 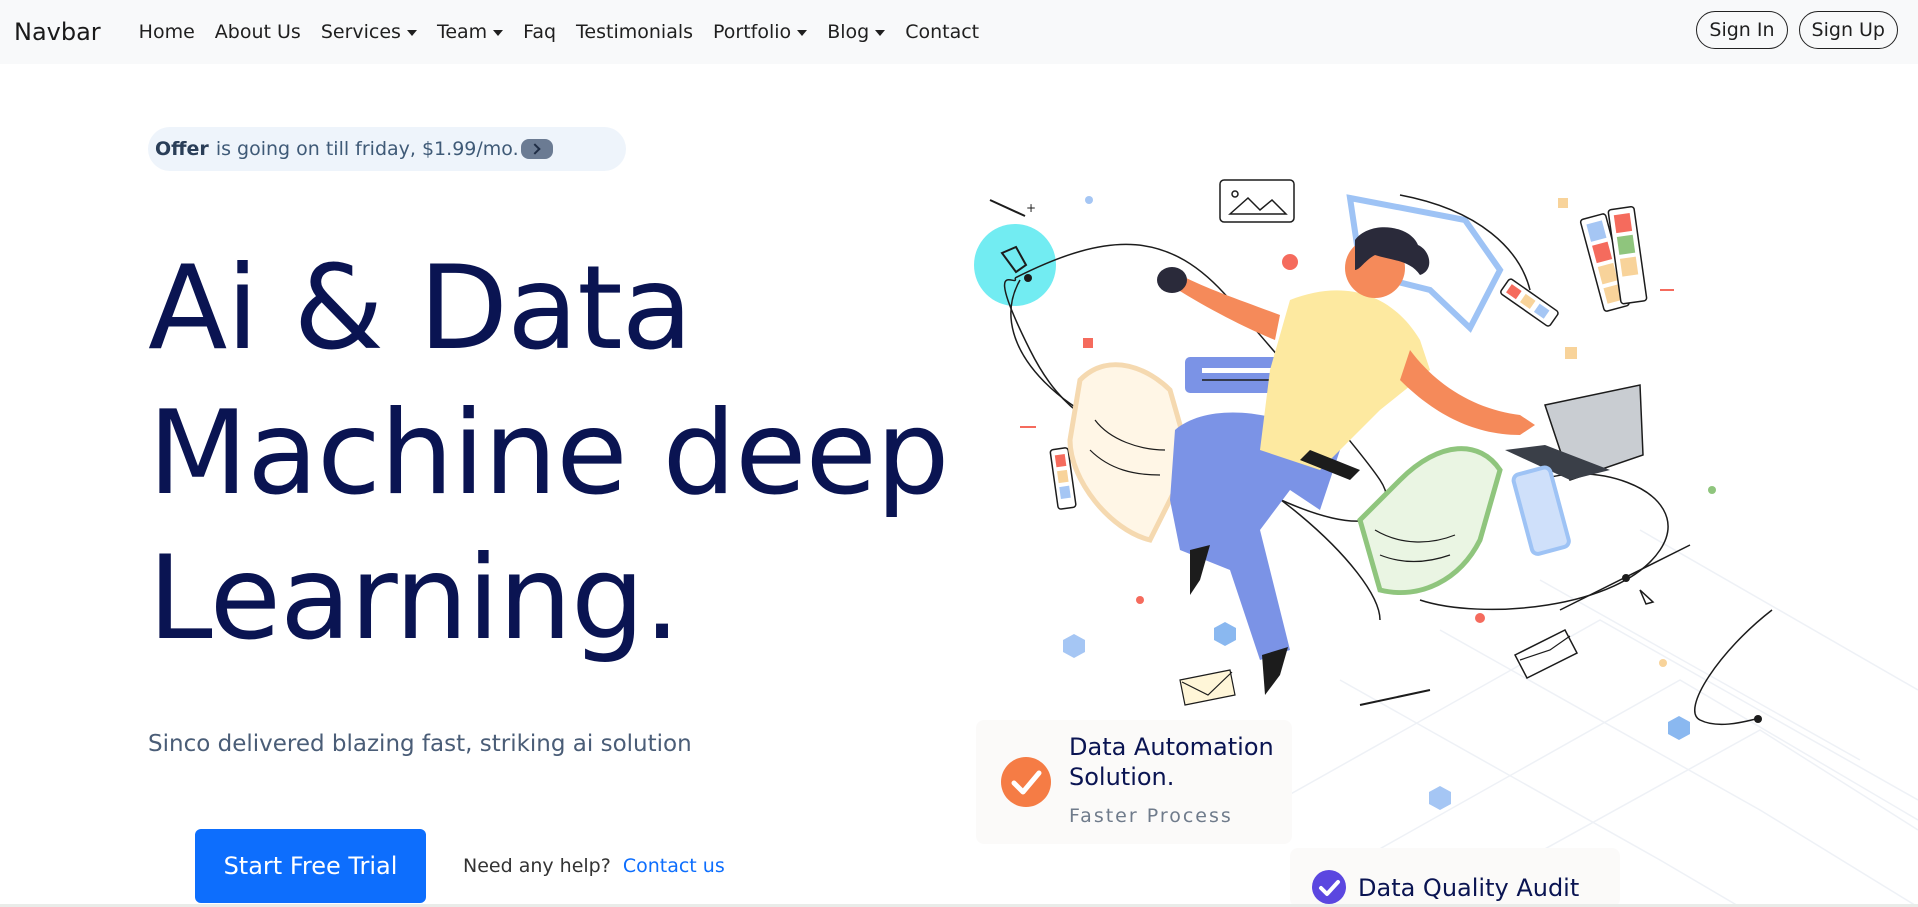 I want to click on nav-item-blog: Blog, so click(x=856, y=32).